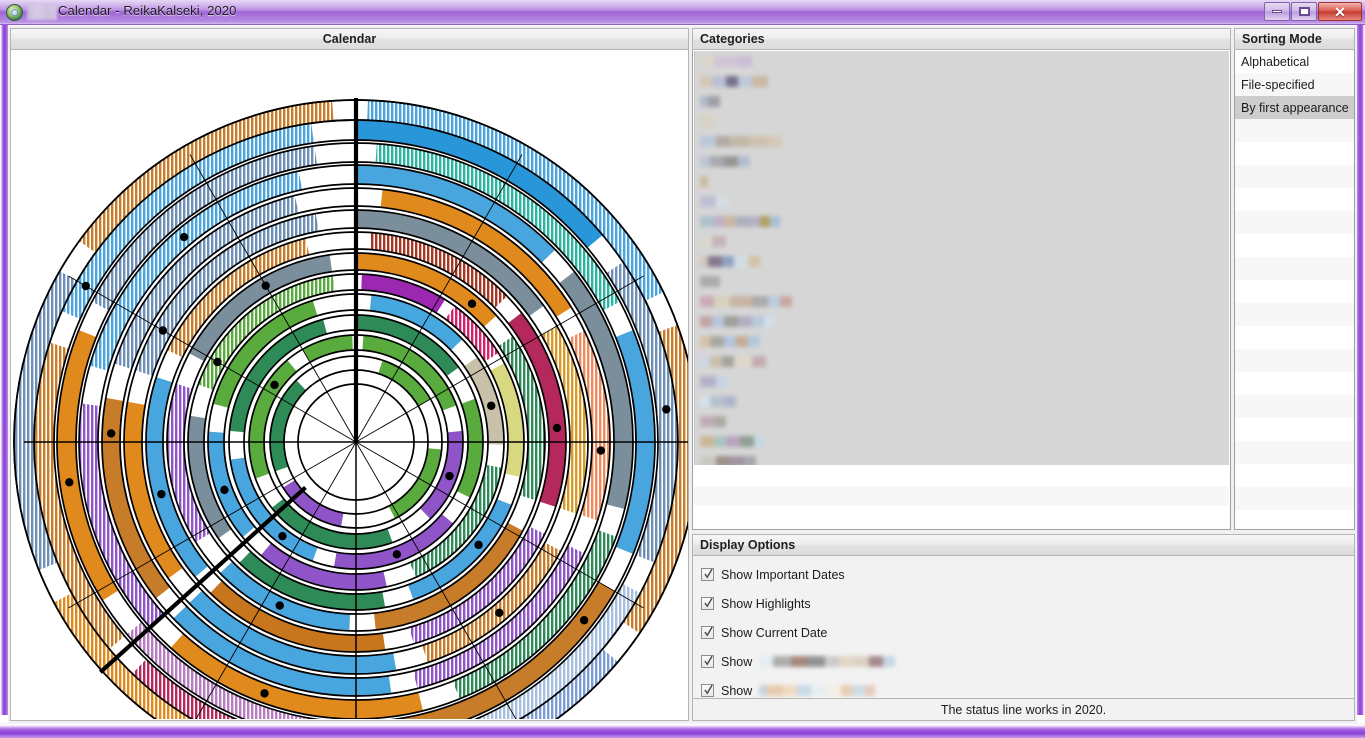 The image size is (1365, 738). What do you see at coordinates (1023, 545) in the screenshot?
I see `display-options-panel-header: Display Options` at bounding box center [1023, 545].